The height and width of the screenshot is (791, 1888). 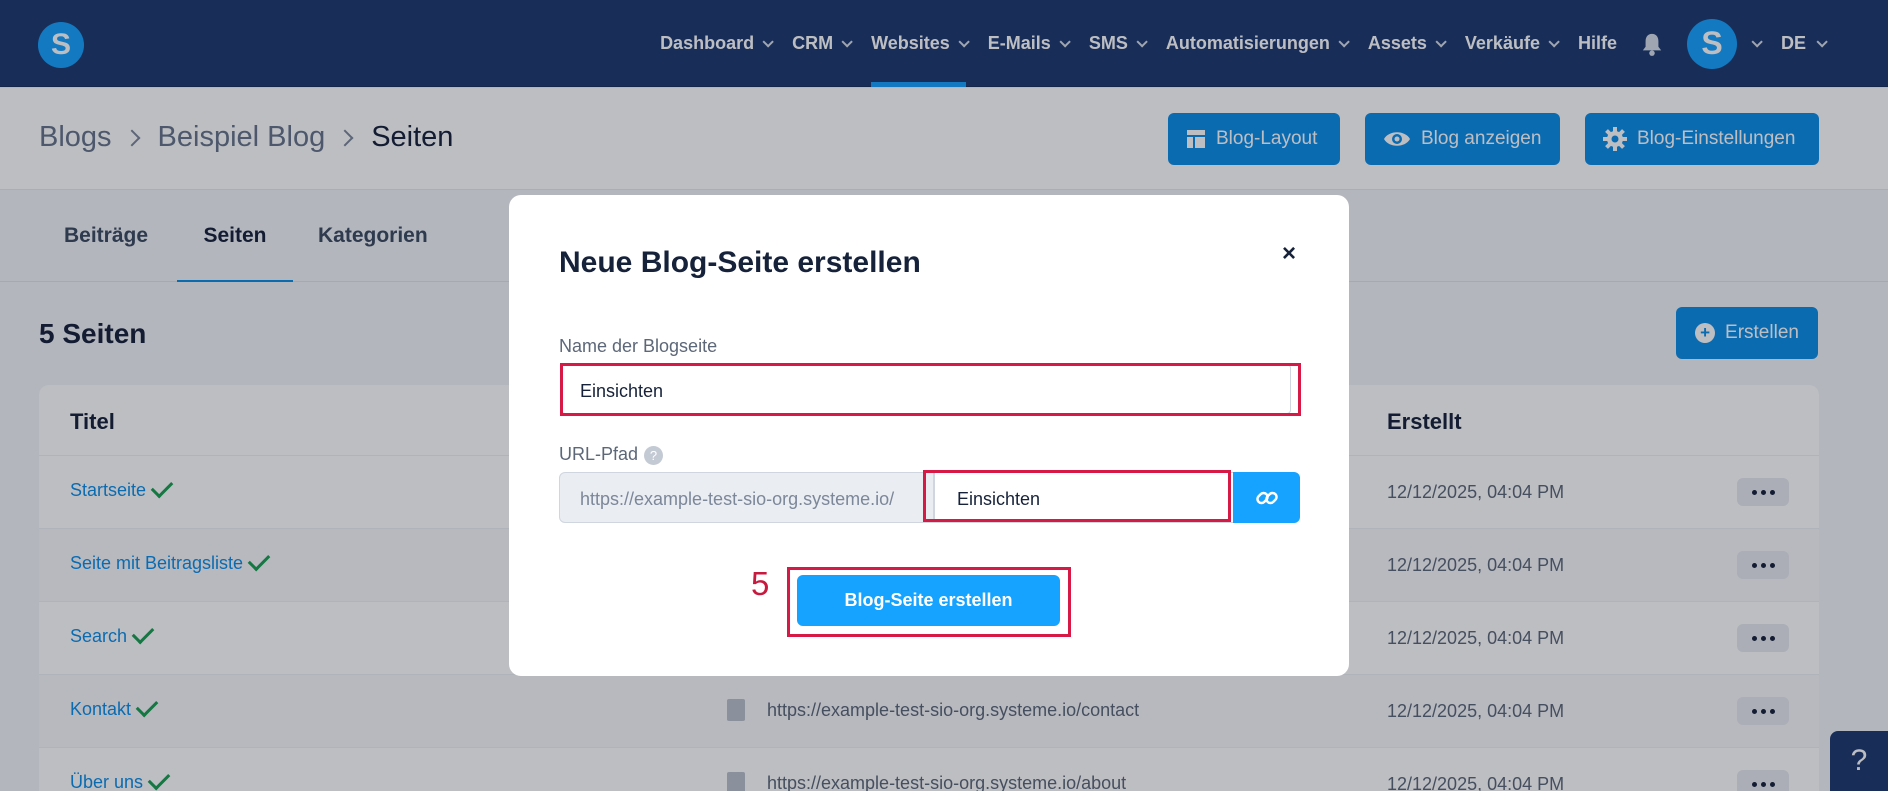 What do you see at coordinates (929, 602) in the screenshot?
I see `highlight-submit-button` at bounding box center [929, 602].